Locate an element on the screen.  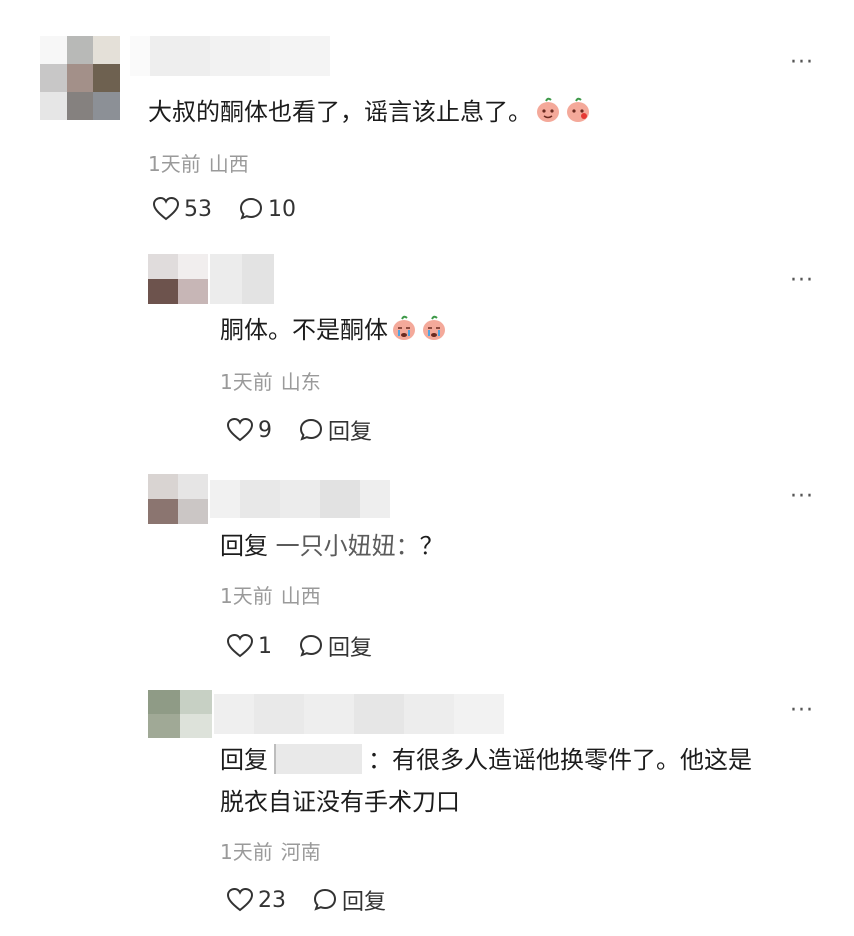
reply-target: 一只小妞妞： is located at coordinates (348, 546).